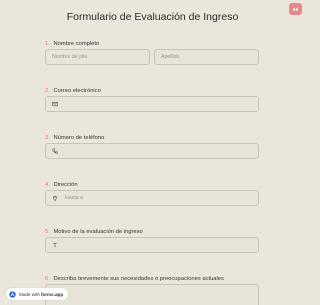 The height and width of the screenshot is (305, 320). I want to click on last-name-placeholder: Apellido, so click(170, 57).